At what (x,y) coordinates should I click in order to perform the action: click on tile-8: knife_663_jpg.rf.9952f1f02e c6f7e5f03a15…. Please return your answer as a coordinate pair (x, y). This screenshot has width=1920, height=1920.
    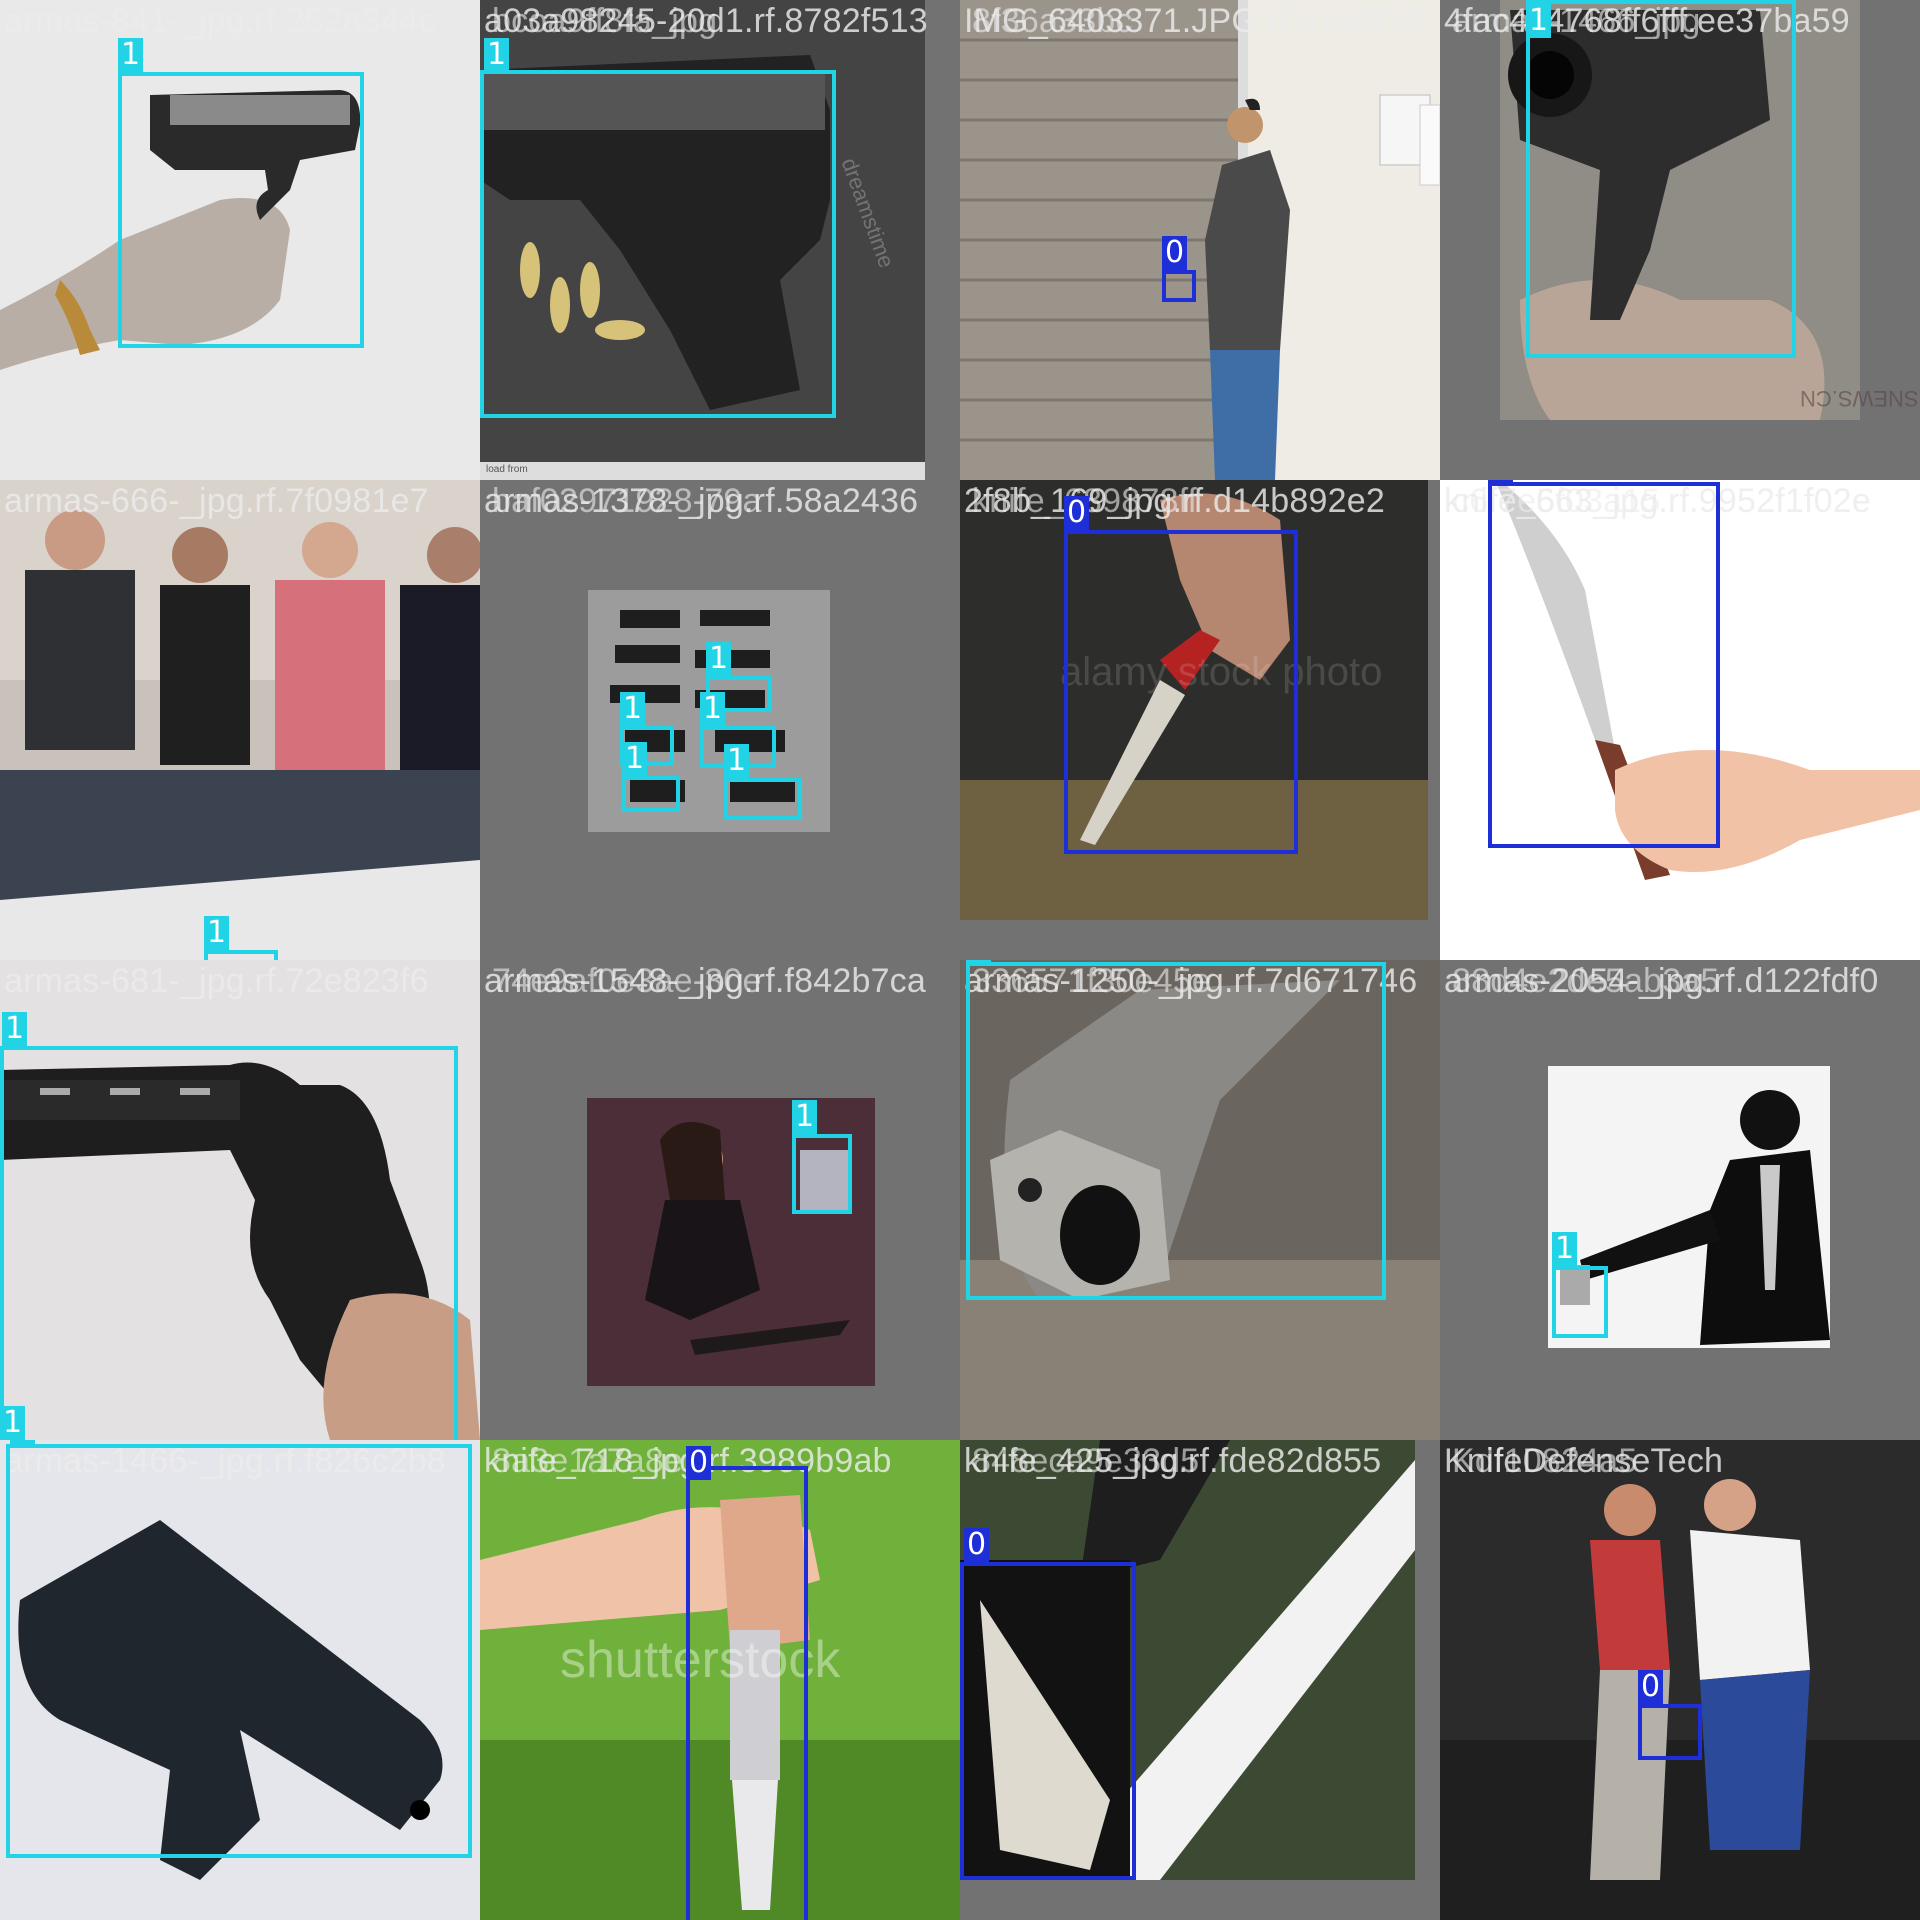
    Looking at the image, I should click on (1680, 720).